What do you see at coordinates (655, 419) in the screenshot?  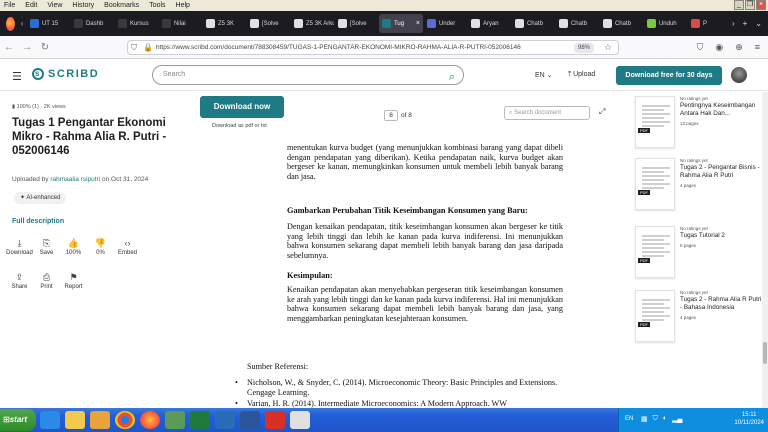 I see `shield-tray-icon: ⛉` at bounding box center [655, 419].